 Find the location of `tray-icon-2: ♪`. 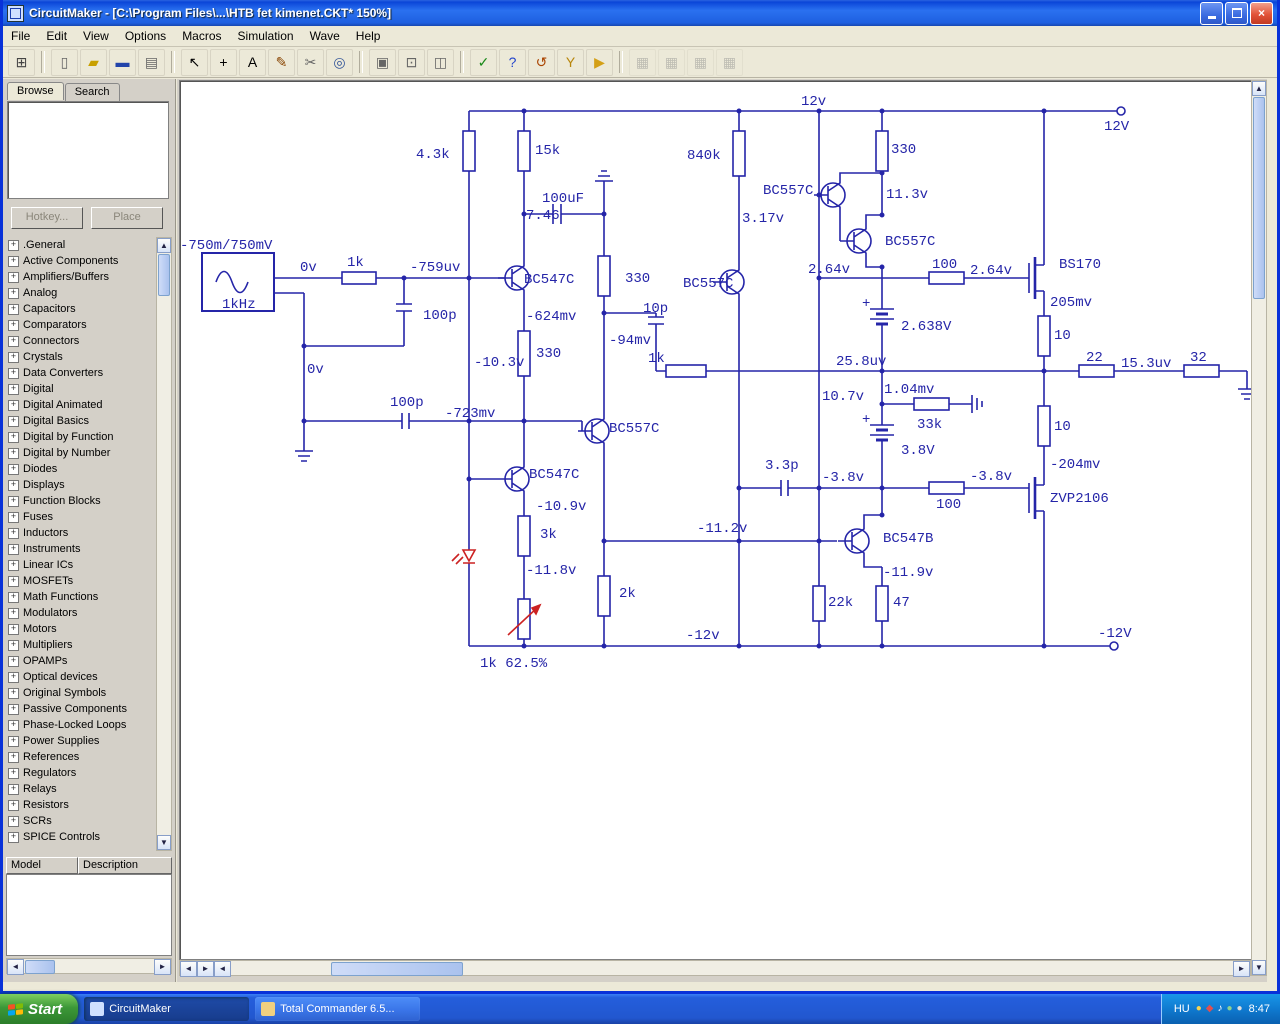

tray-icon-2: ♪ is located at coordinates (1219, 1009).